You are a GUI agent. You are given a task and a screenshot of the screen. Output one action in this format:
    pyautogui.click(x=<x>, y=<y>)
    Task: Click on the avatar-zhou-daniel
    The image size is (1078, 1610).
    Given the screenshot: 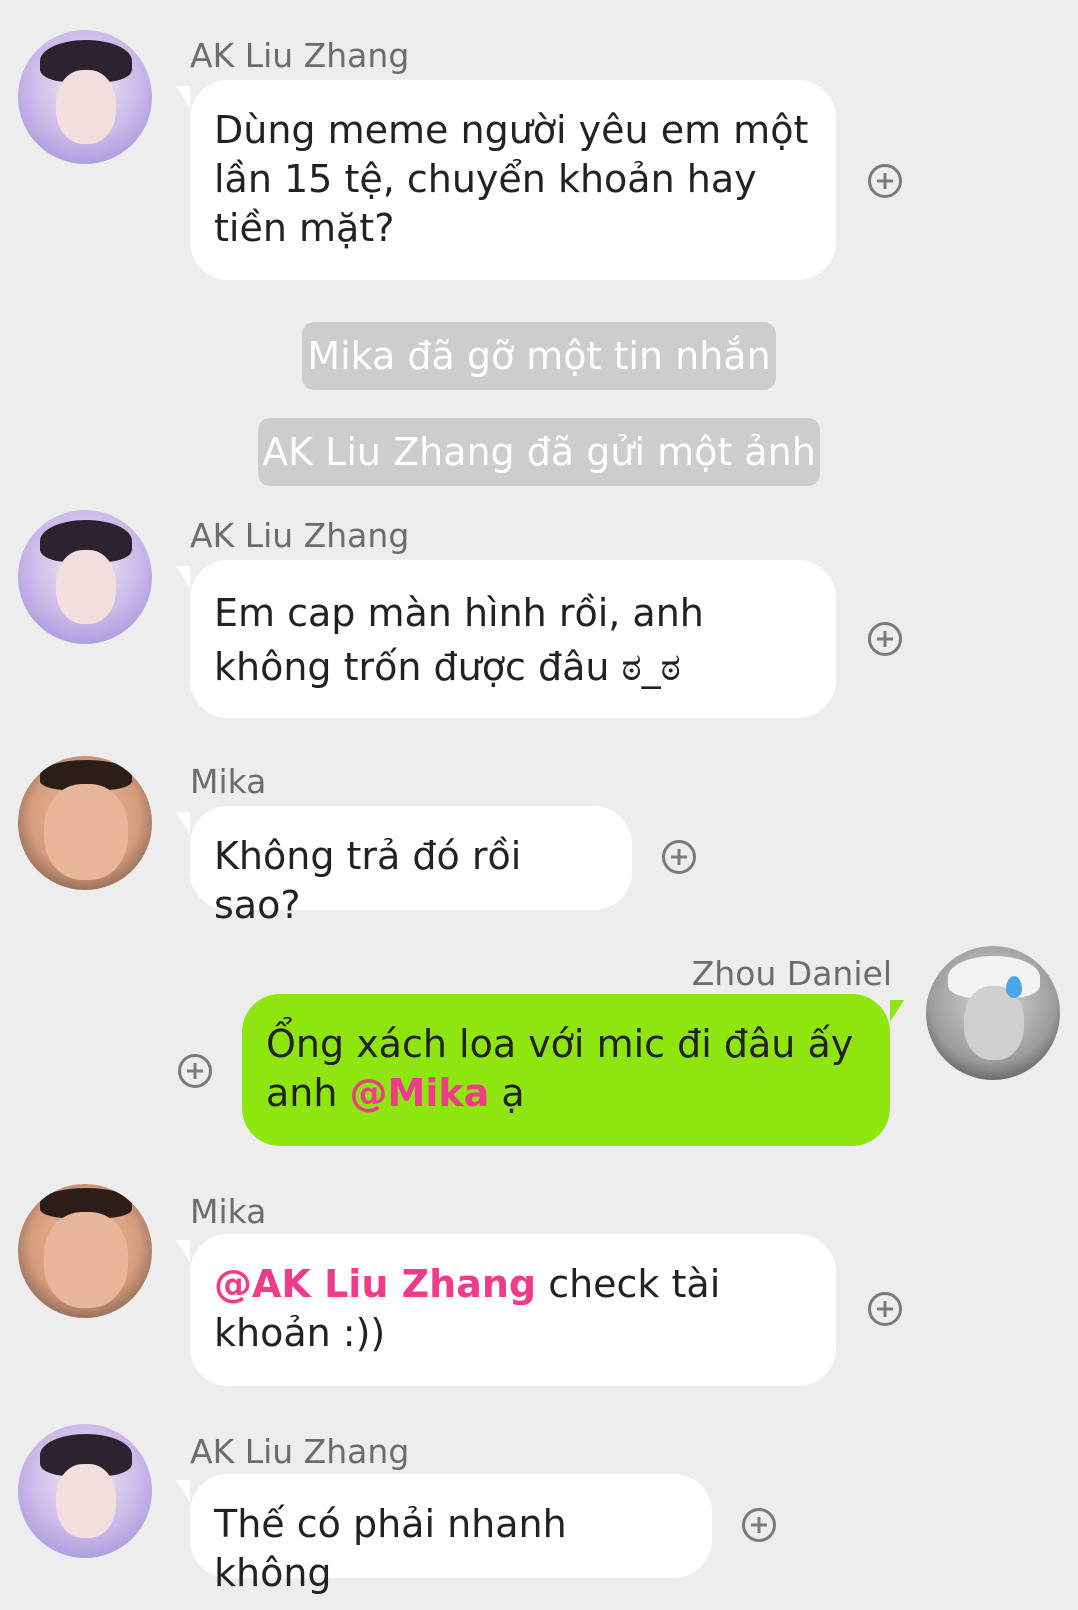 What is the action you would take?
    pyautogui.click(x=993, y=1013)
    